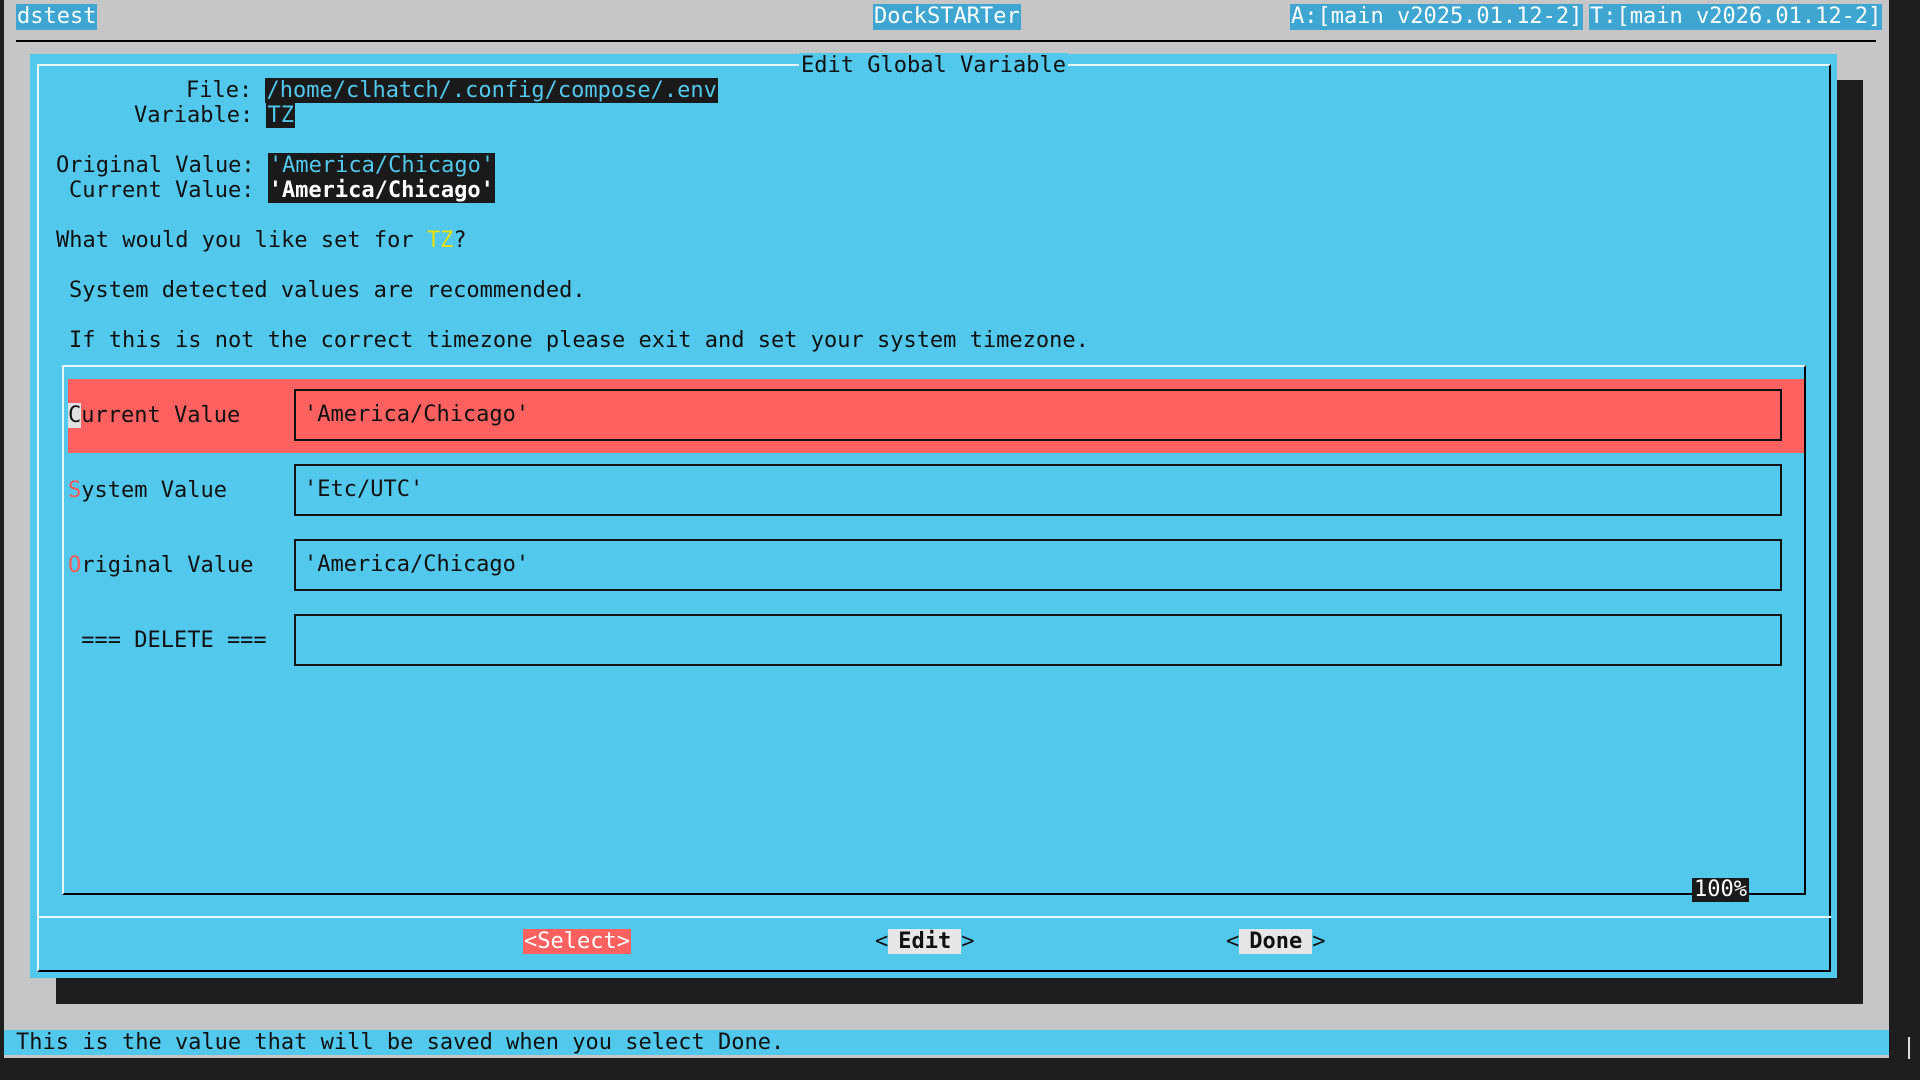  I want to click on original-value-text: 'America/Chicago', so click(381, 165).